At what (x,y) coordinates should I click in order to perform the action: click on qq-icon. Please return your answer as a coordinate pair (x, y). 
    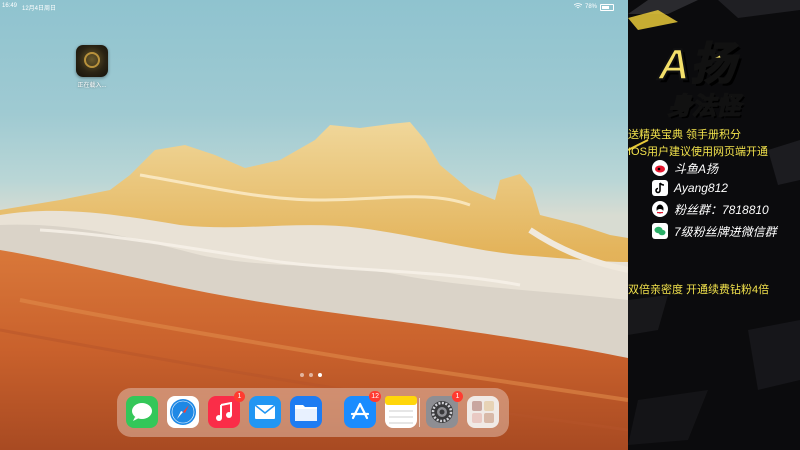
    Looking at the image, I should click on (660, 209).